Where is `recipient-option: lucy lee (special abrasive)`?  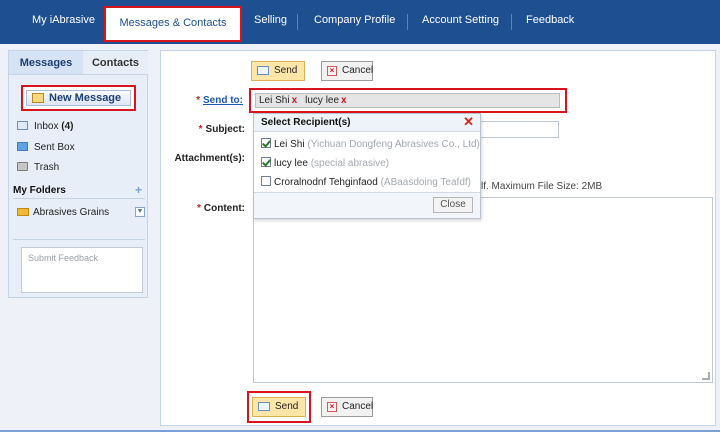 recipient-option: lucy lee (special abrasive) is located at coordinates (325, 163).